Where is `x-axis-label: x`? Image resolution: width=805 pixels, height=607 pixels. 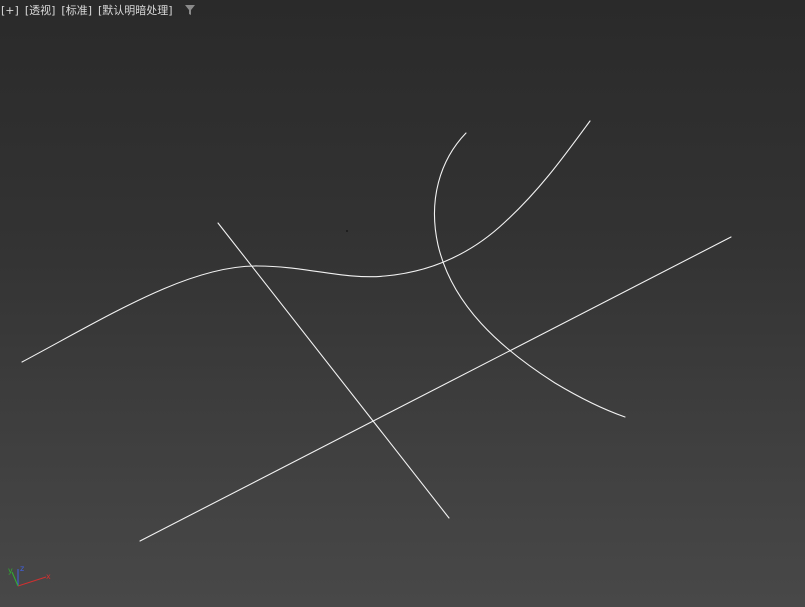
x-axis-label: x is located at coordinates (48, 576).